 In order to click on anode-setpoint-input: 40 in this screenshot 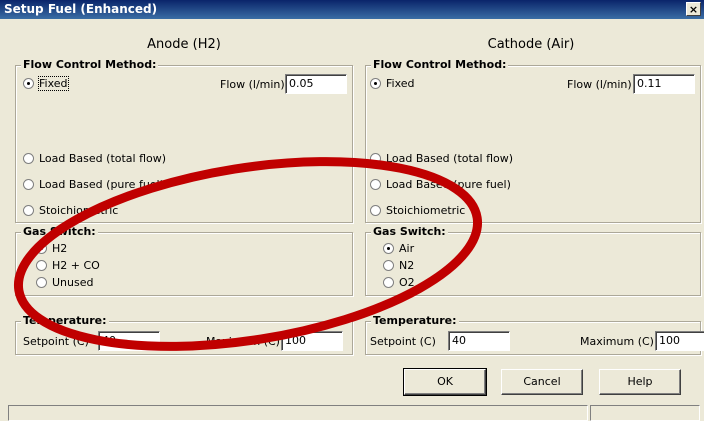, I will do `click(129, 341)`.